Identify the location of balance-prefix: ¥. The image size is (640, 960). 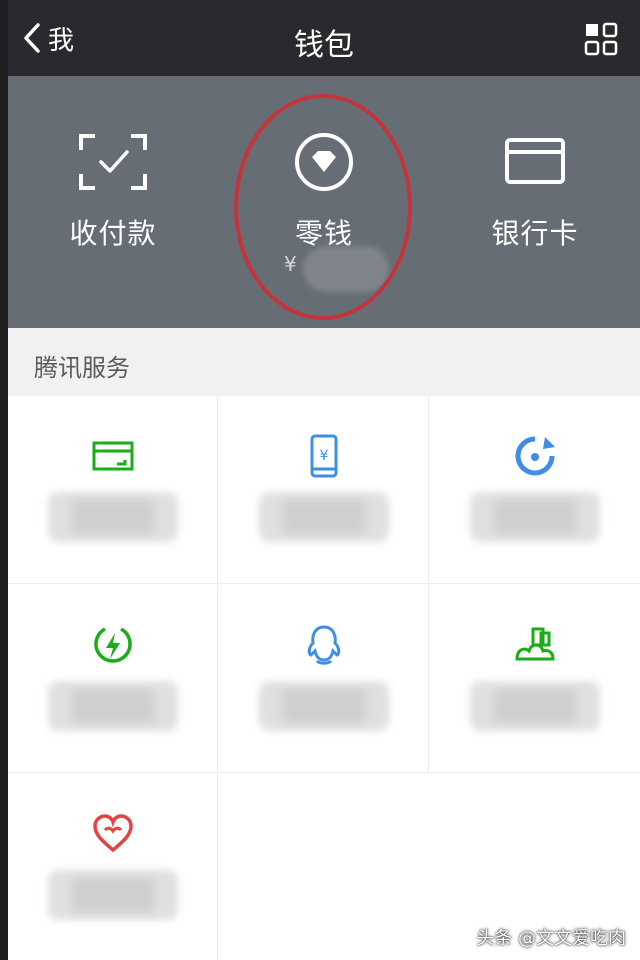
(290, 264).